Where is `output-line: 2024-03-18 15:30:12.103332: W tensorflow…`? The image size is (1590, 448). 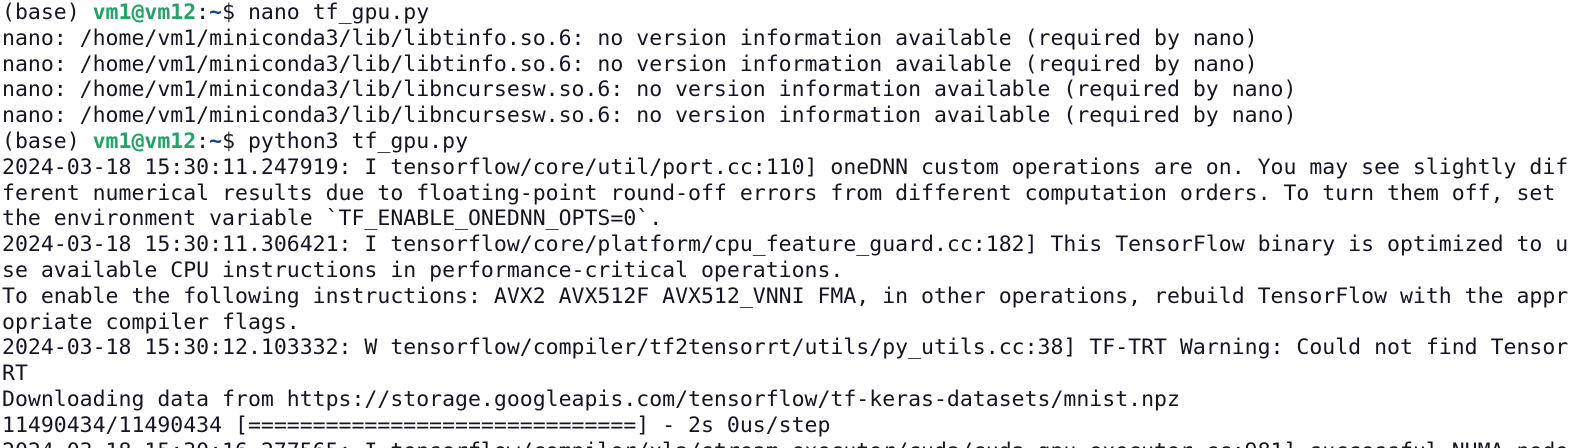 output-line: 2024-03-18 15:30:12.103332: W tensorflow… is located at coordinates (785, 348).